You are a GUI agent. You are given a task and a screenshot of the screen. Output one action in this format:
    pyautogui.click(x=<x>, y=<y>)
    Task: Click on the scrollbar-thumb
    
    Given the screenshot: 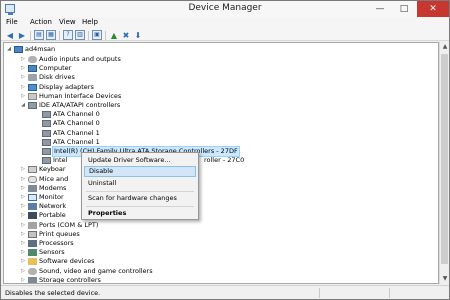 What is the action you would take?
    pyautogui.click(x=444, y=159)
    